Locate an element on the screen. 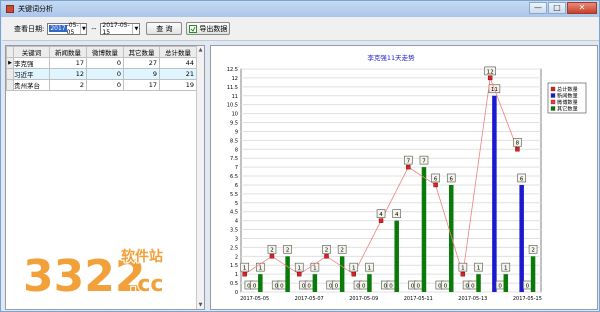 This screenshot has width=600, height=312. y-tick-label: 10 is located at coordinates (235, 115).